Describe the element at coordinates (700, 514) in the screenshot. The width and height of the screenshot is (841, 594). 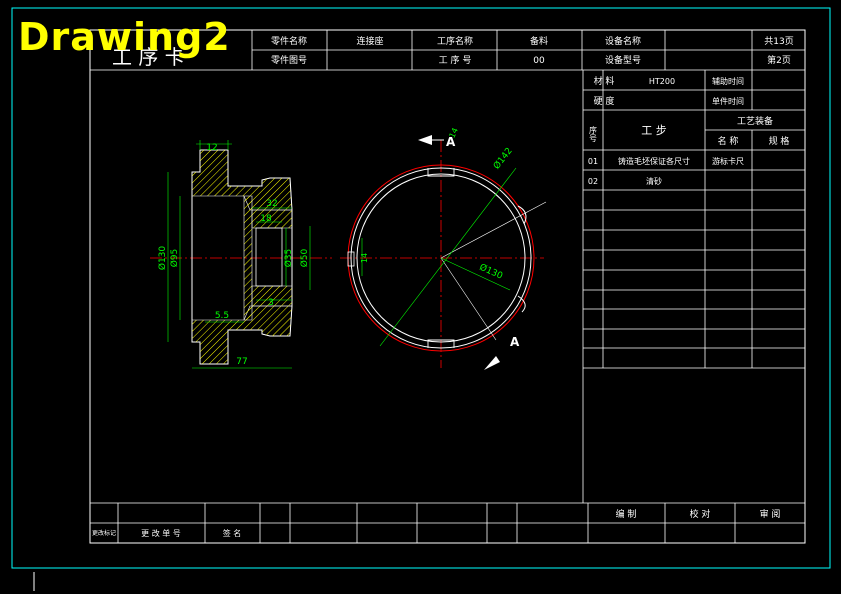
I see `proofread-label: 校 对` at that location.